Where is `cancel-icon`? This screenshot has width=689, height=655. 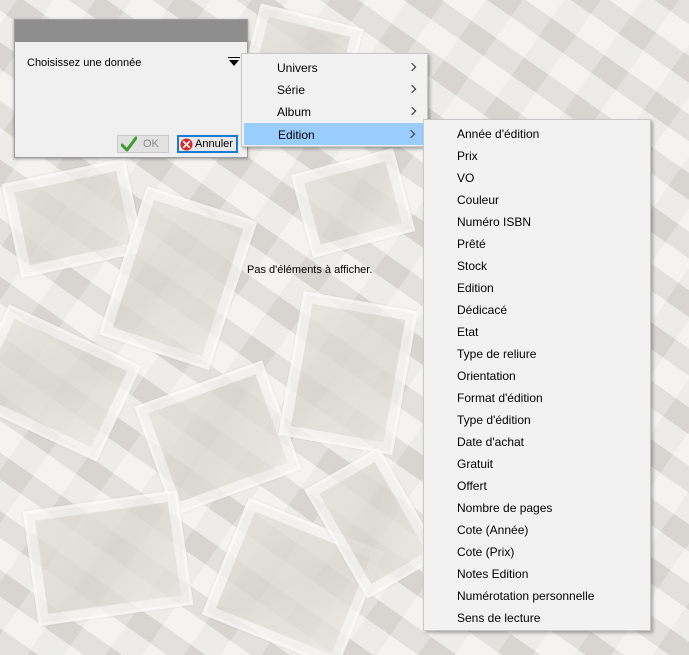
cancel-icon is located at coordinates (186, 144).